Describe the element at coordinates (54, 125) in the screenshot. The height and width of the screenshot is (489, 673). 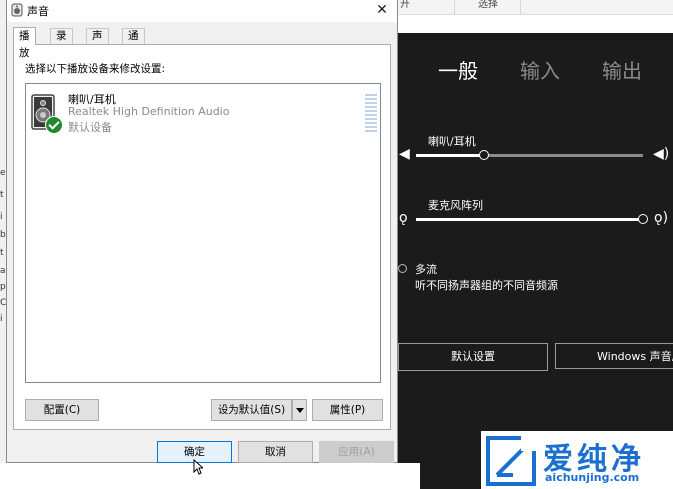
I see `default-device-check-icon` at that location.